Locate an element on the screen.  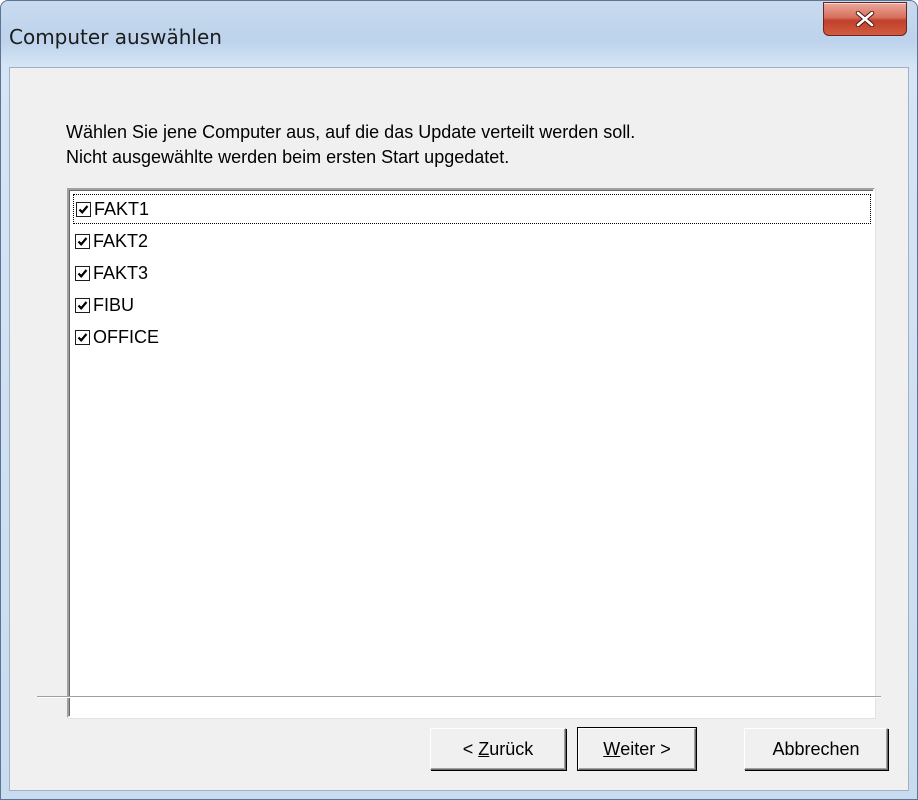
title-bar: Computer auswählen is located at coordinates (459, 34).